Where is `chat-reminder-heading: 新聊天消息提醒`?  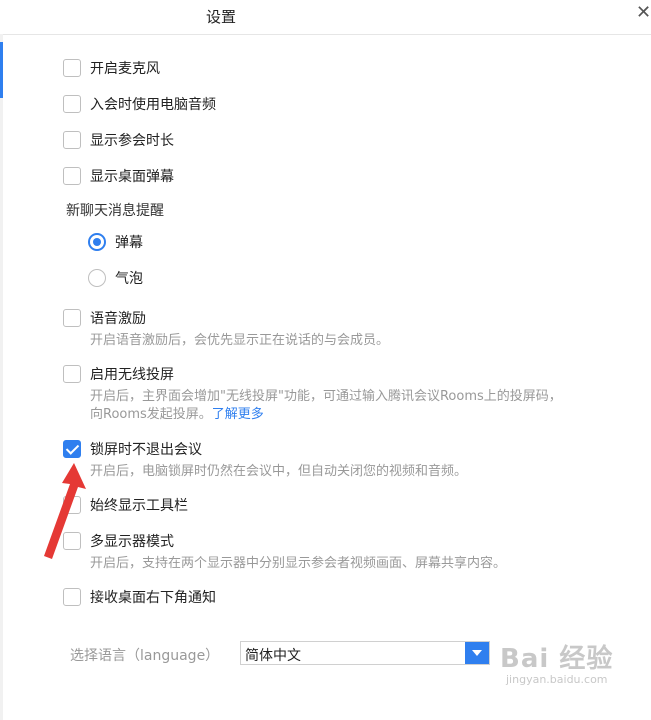
chat-reminder-heading: 新聊天消息提醒 is located at coordinates (115, 211).